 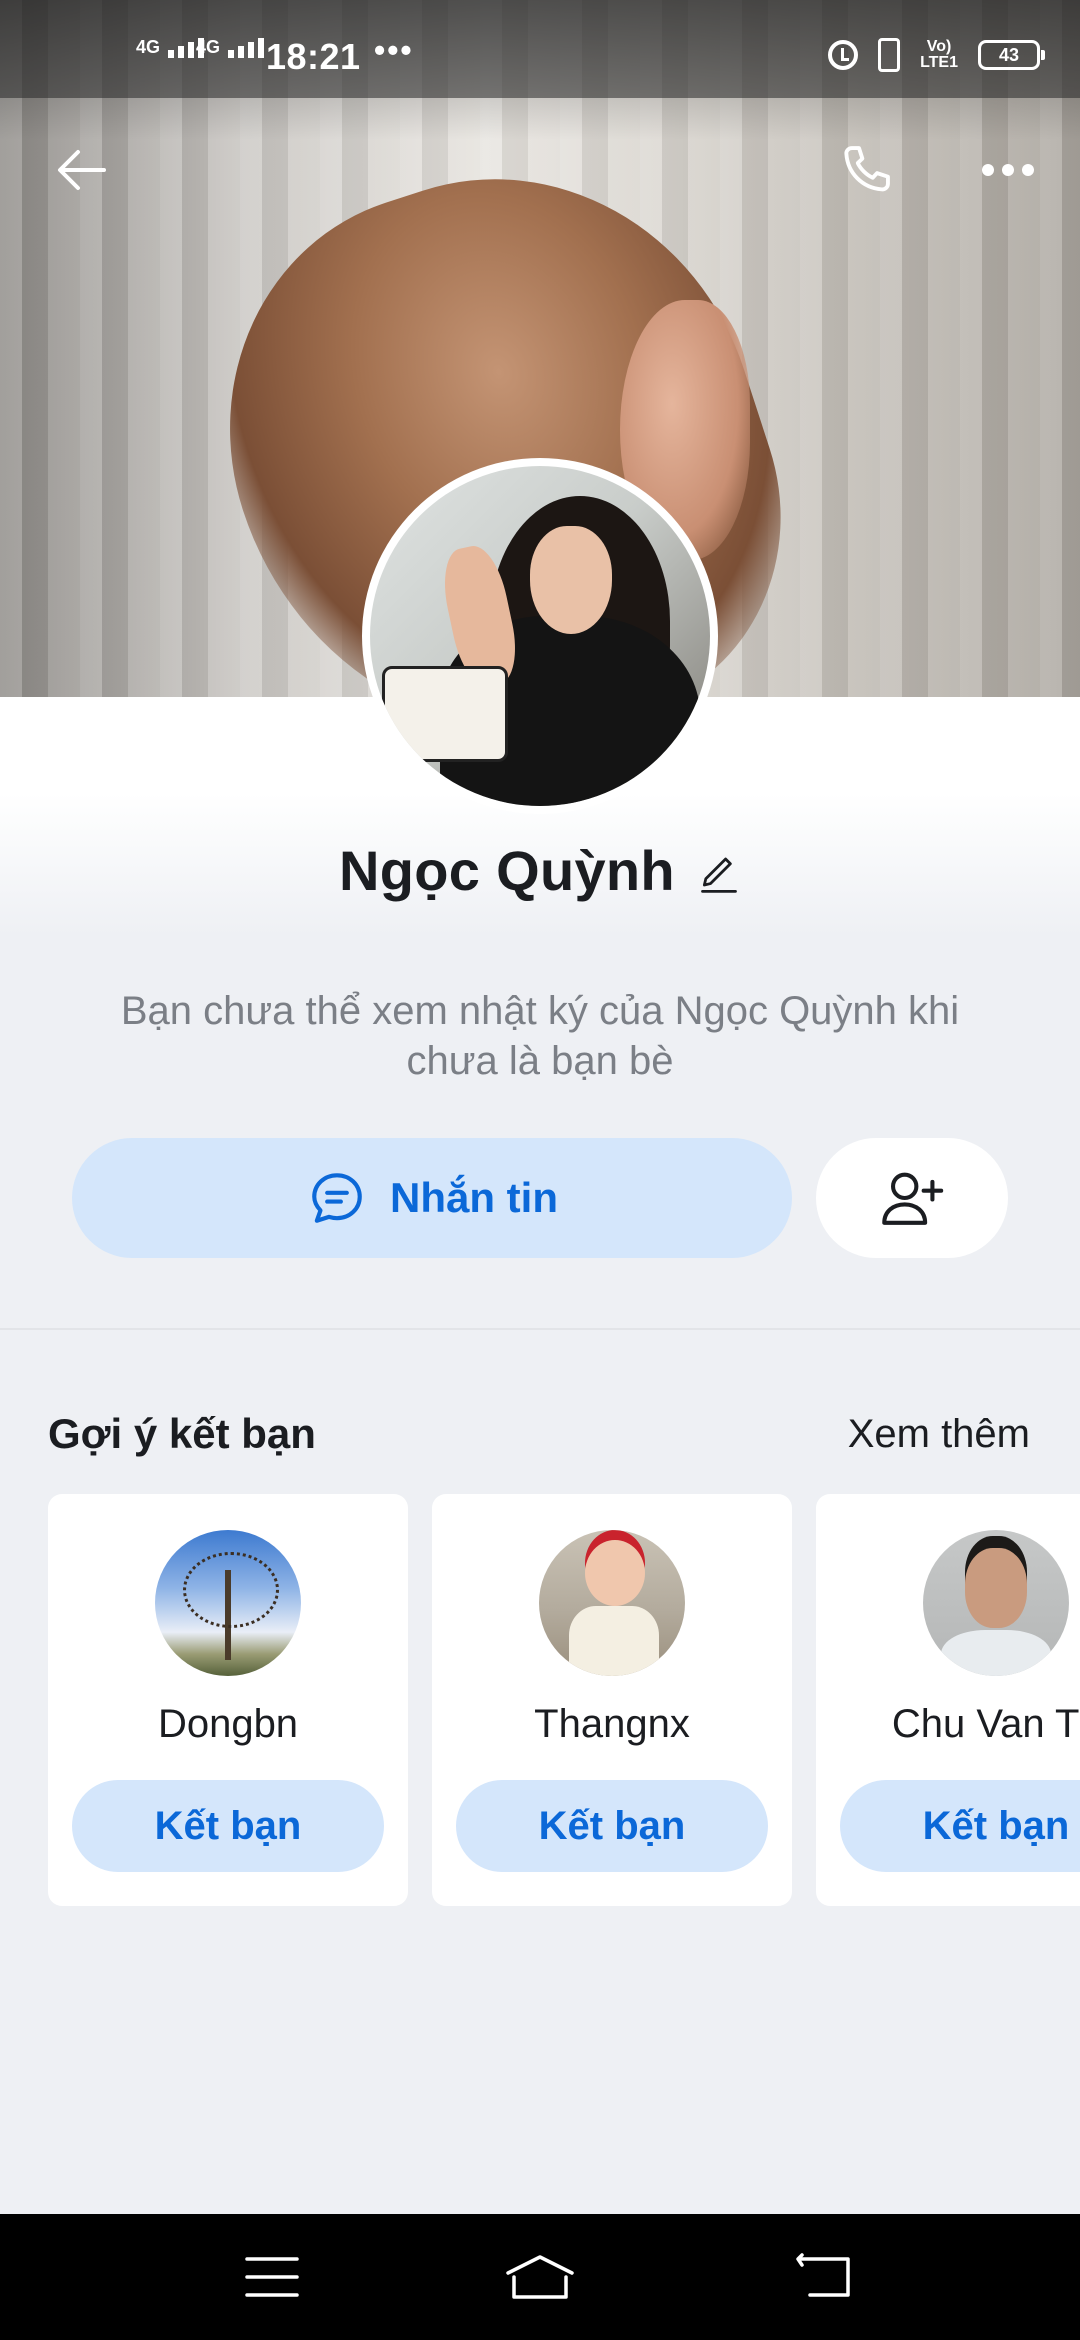 I want to click on menu-icon, so click(x=272, y=2277).